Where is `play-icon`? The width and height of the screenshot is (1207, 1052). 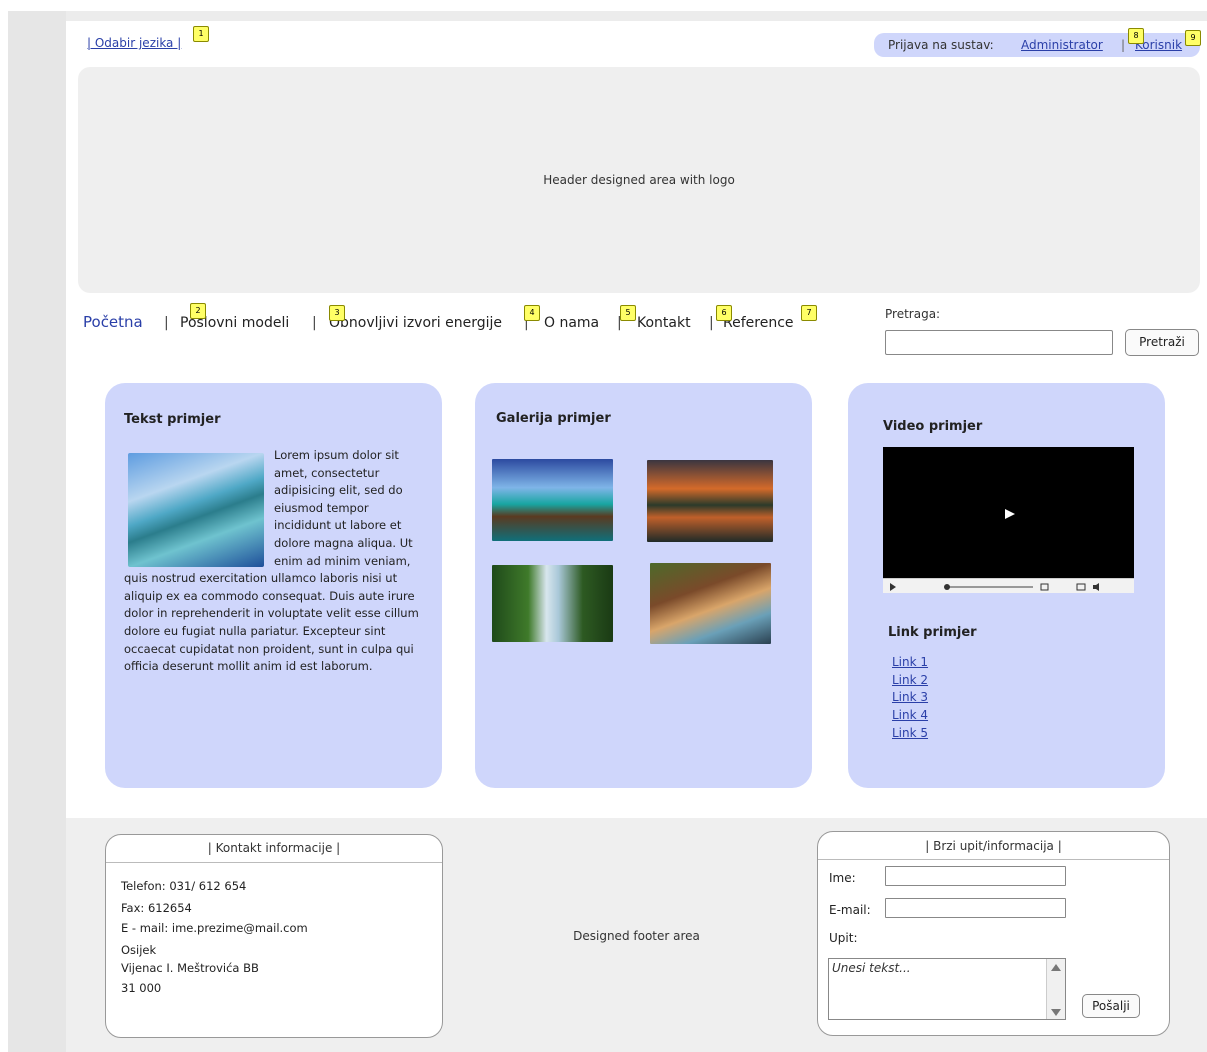 play-icon is located at coordinates (1010, 514).